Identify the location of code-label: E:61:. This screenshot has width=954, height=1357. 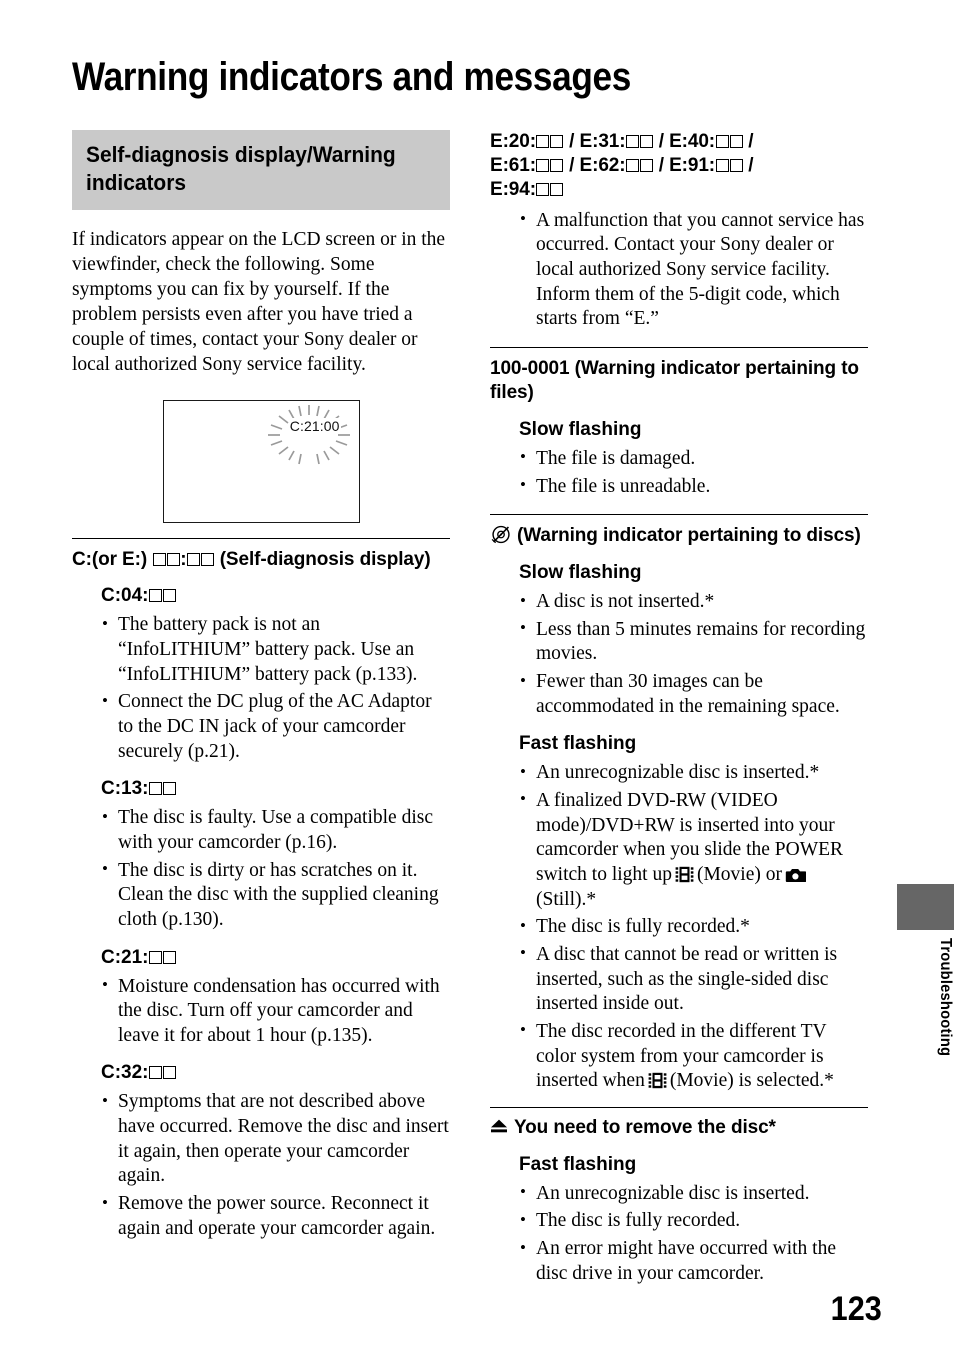
(513, 165).